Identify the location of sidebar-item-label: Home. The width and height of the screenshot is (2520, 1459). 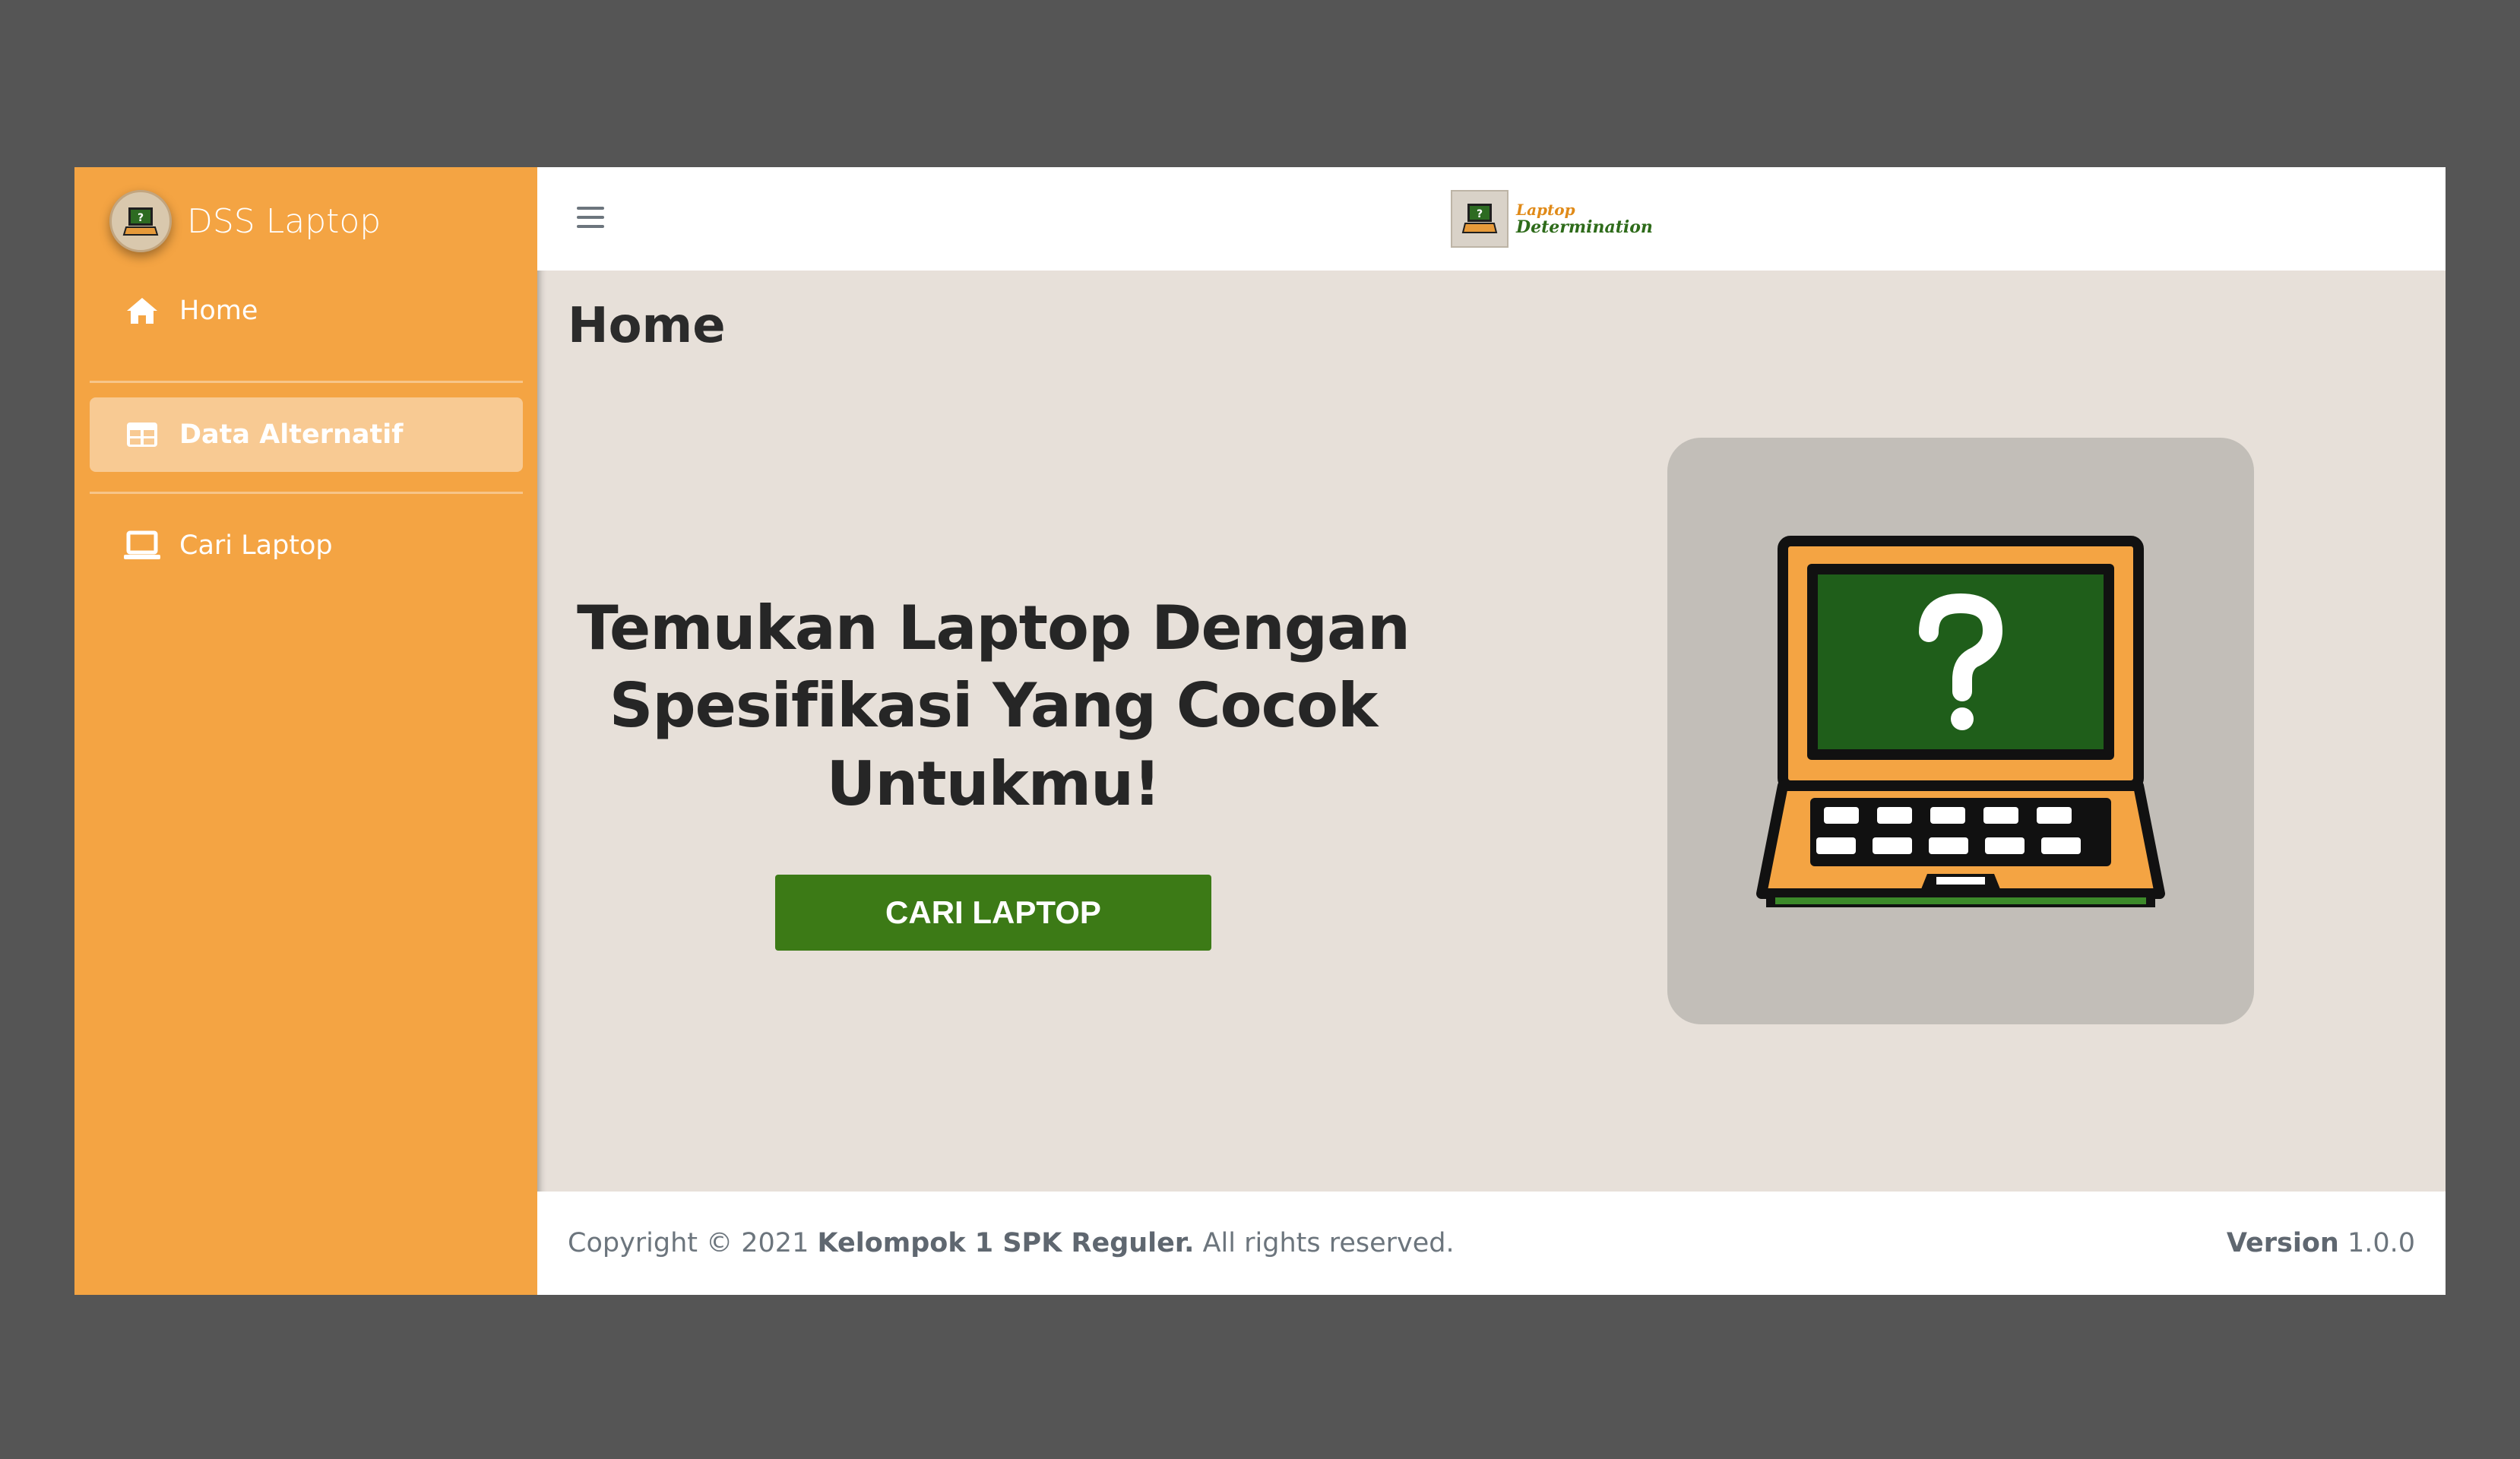
(218, 311).